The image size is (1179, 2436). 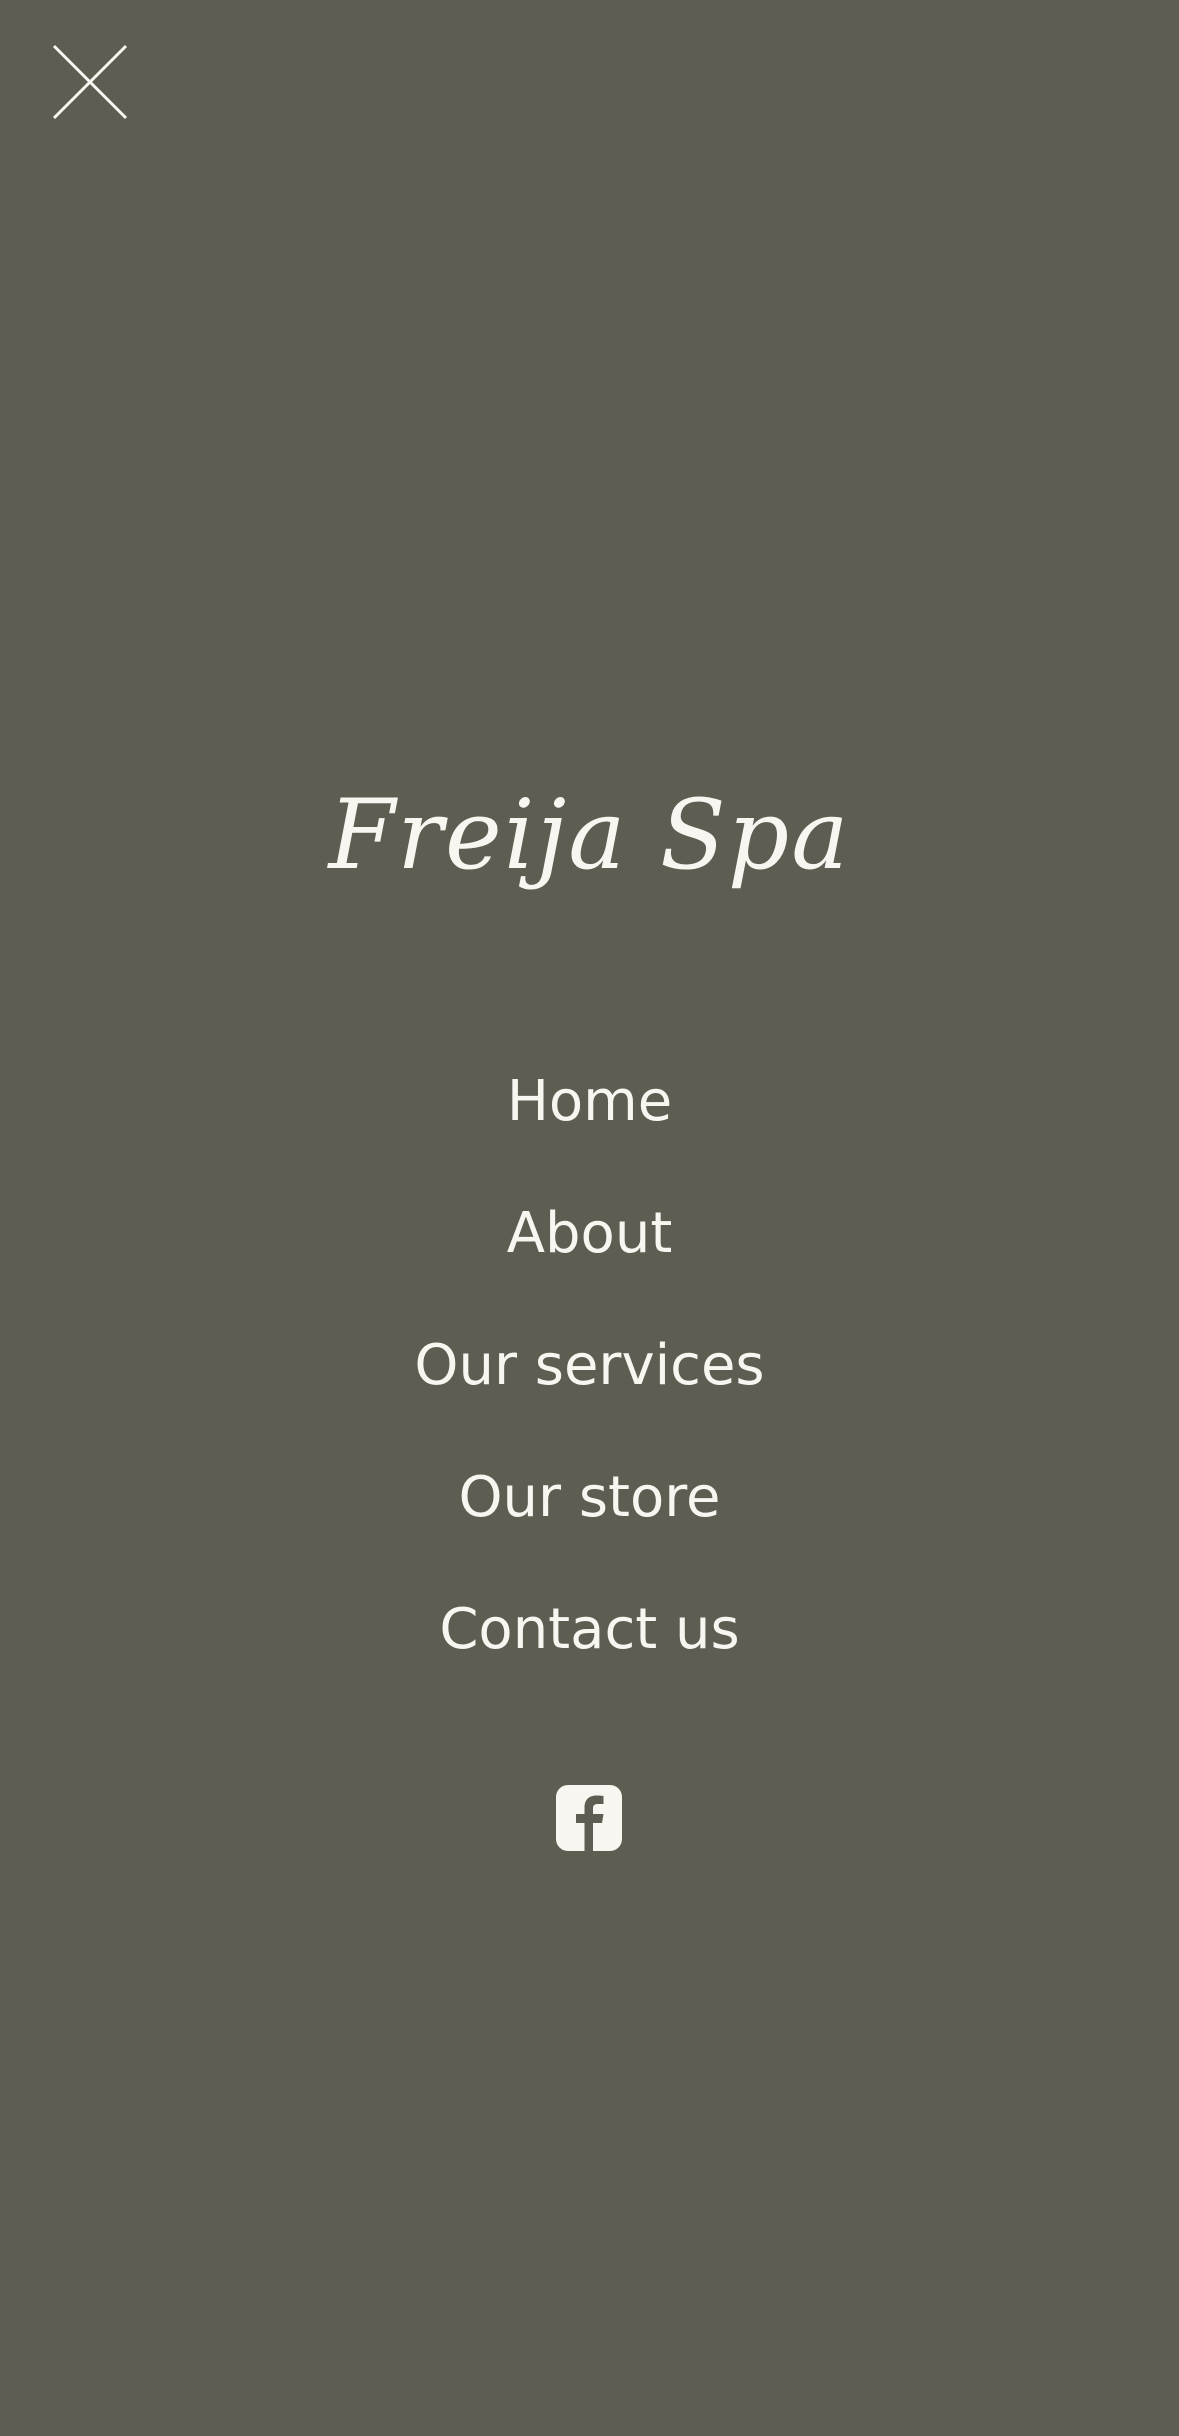 I want to click on facebook-icon, so click(x=589, y=1818).